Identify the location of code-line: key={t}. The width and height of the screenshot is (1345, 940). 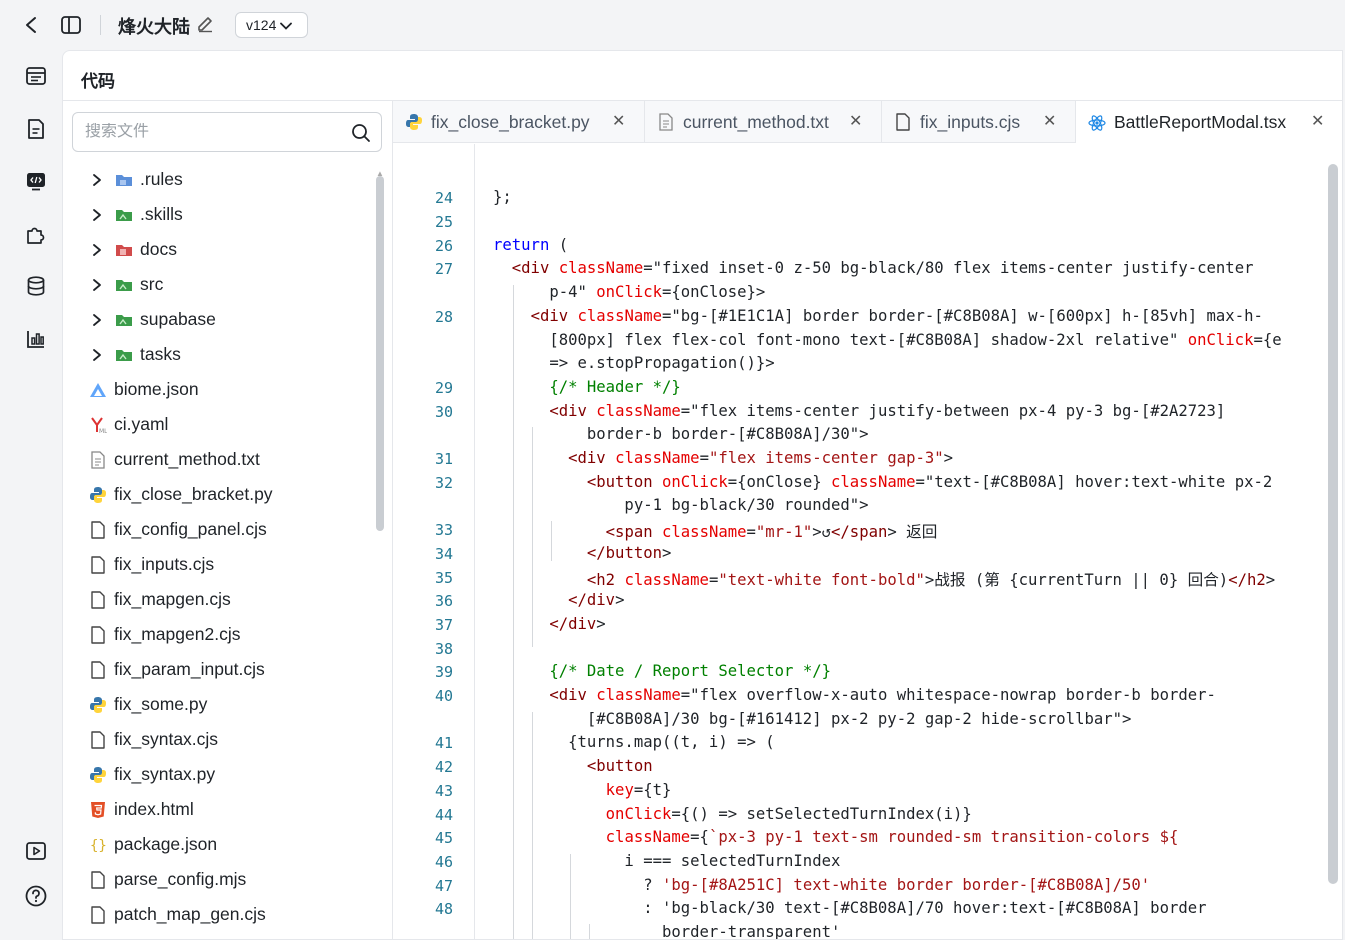
(638, 789).